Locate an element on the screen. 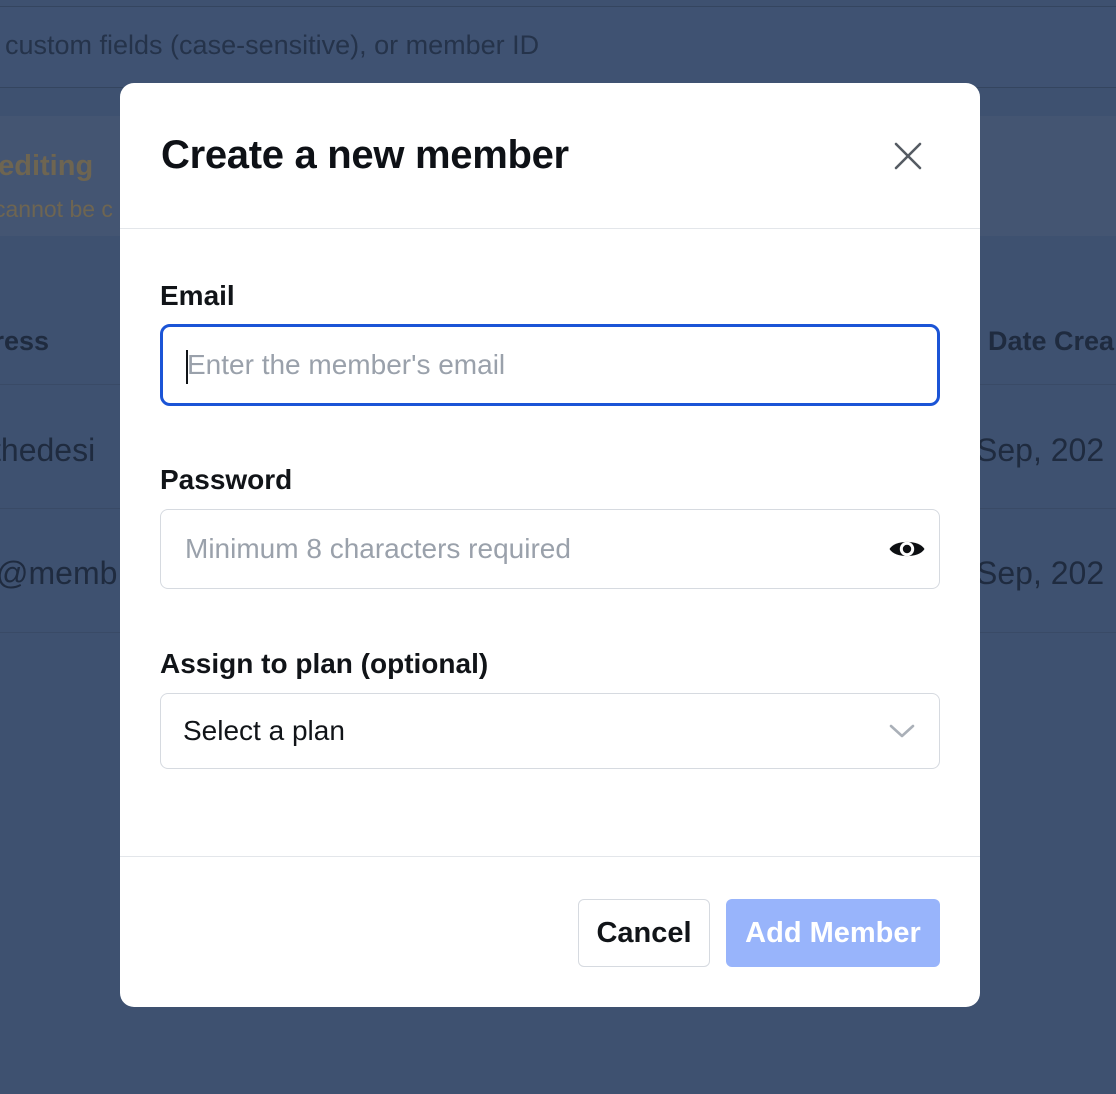 Image resolution: width=1116 pixels, height=1094 pixels. password-field-wrapper is located at coordinates (550, 549).